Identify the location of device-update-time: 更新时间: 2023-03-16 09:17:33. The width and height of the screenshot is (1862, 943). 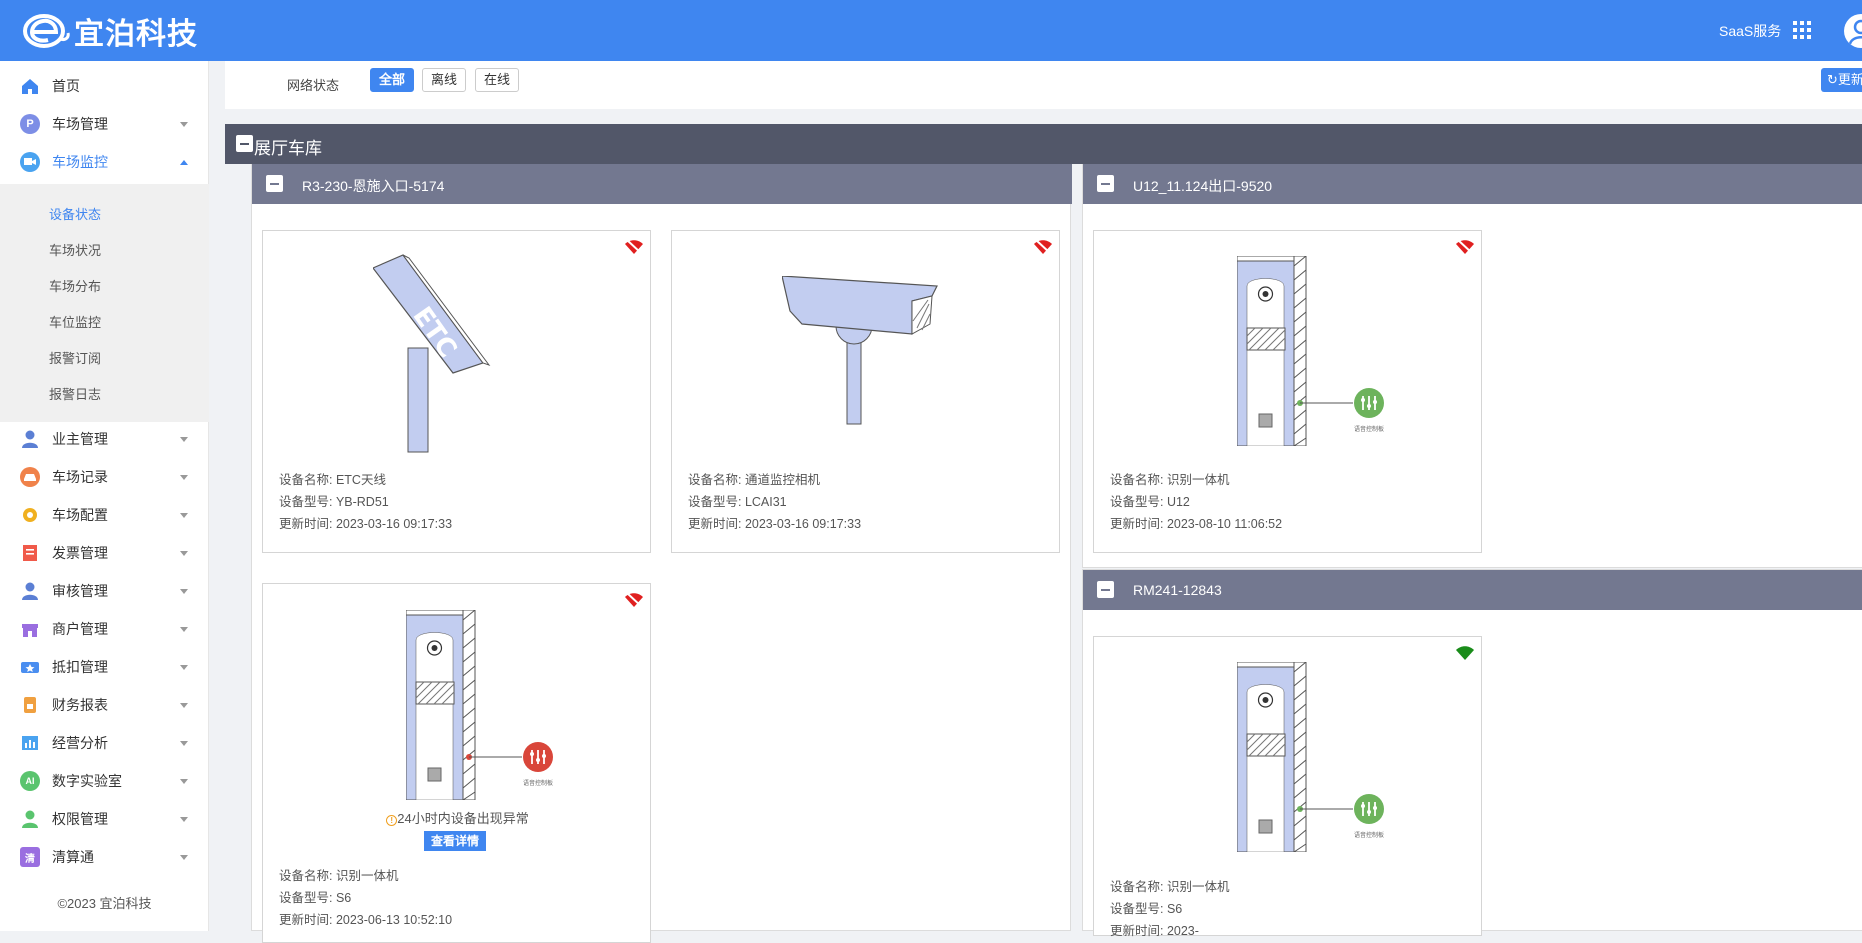
(366, 524).